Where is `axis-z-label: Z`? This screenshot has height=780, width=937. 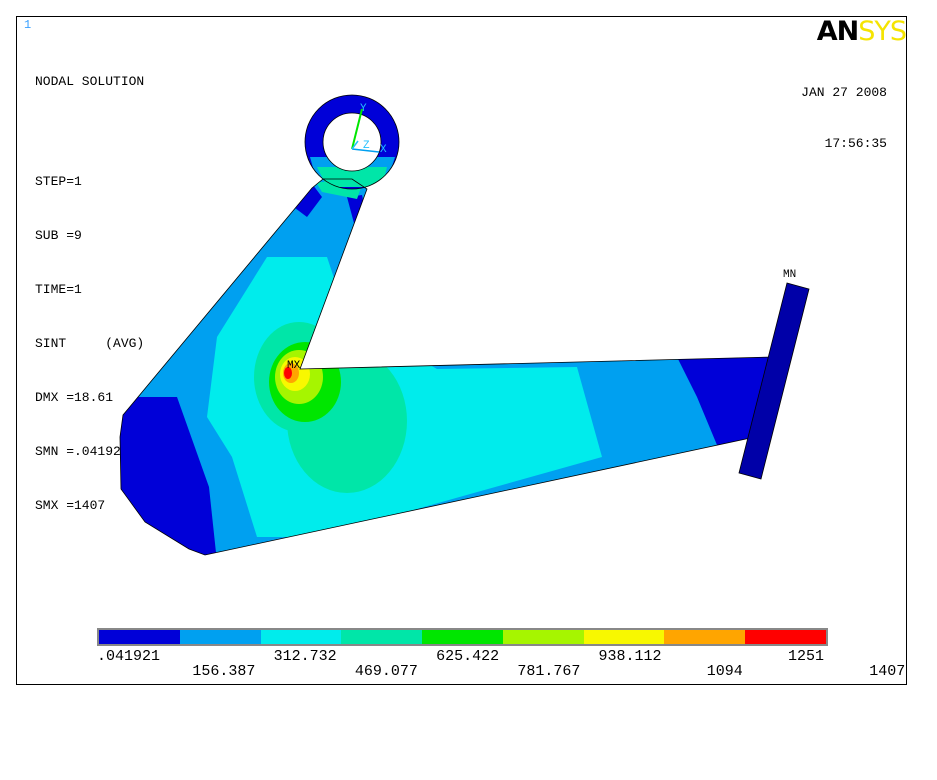 axis-z-label: Z is located at coordinates (366, 146).